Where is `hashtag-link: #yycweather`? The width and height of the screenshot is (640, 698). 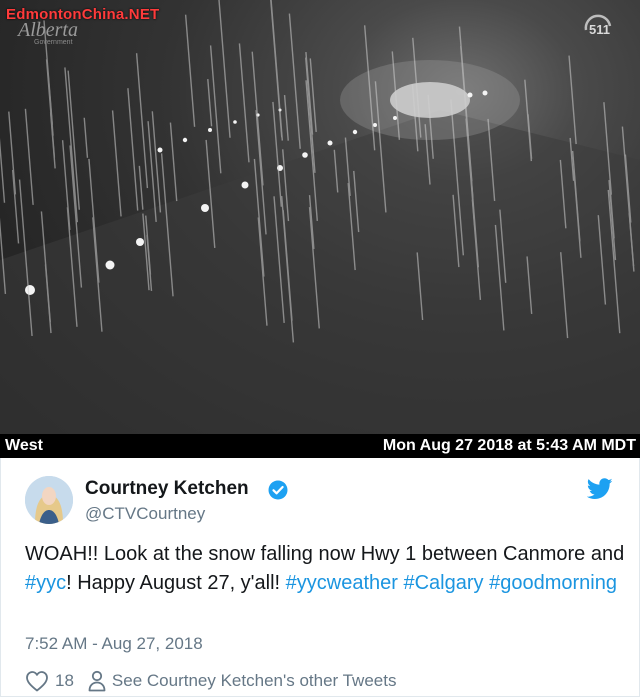 hashtag-link: #yycweather is located at coordinates (342, 583).